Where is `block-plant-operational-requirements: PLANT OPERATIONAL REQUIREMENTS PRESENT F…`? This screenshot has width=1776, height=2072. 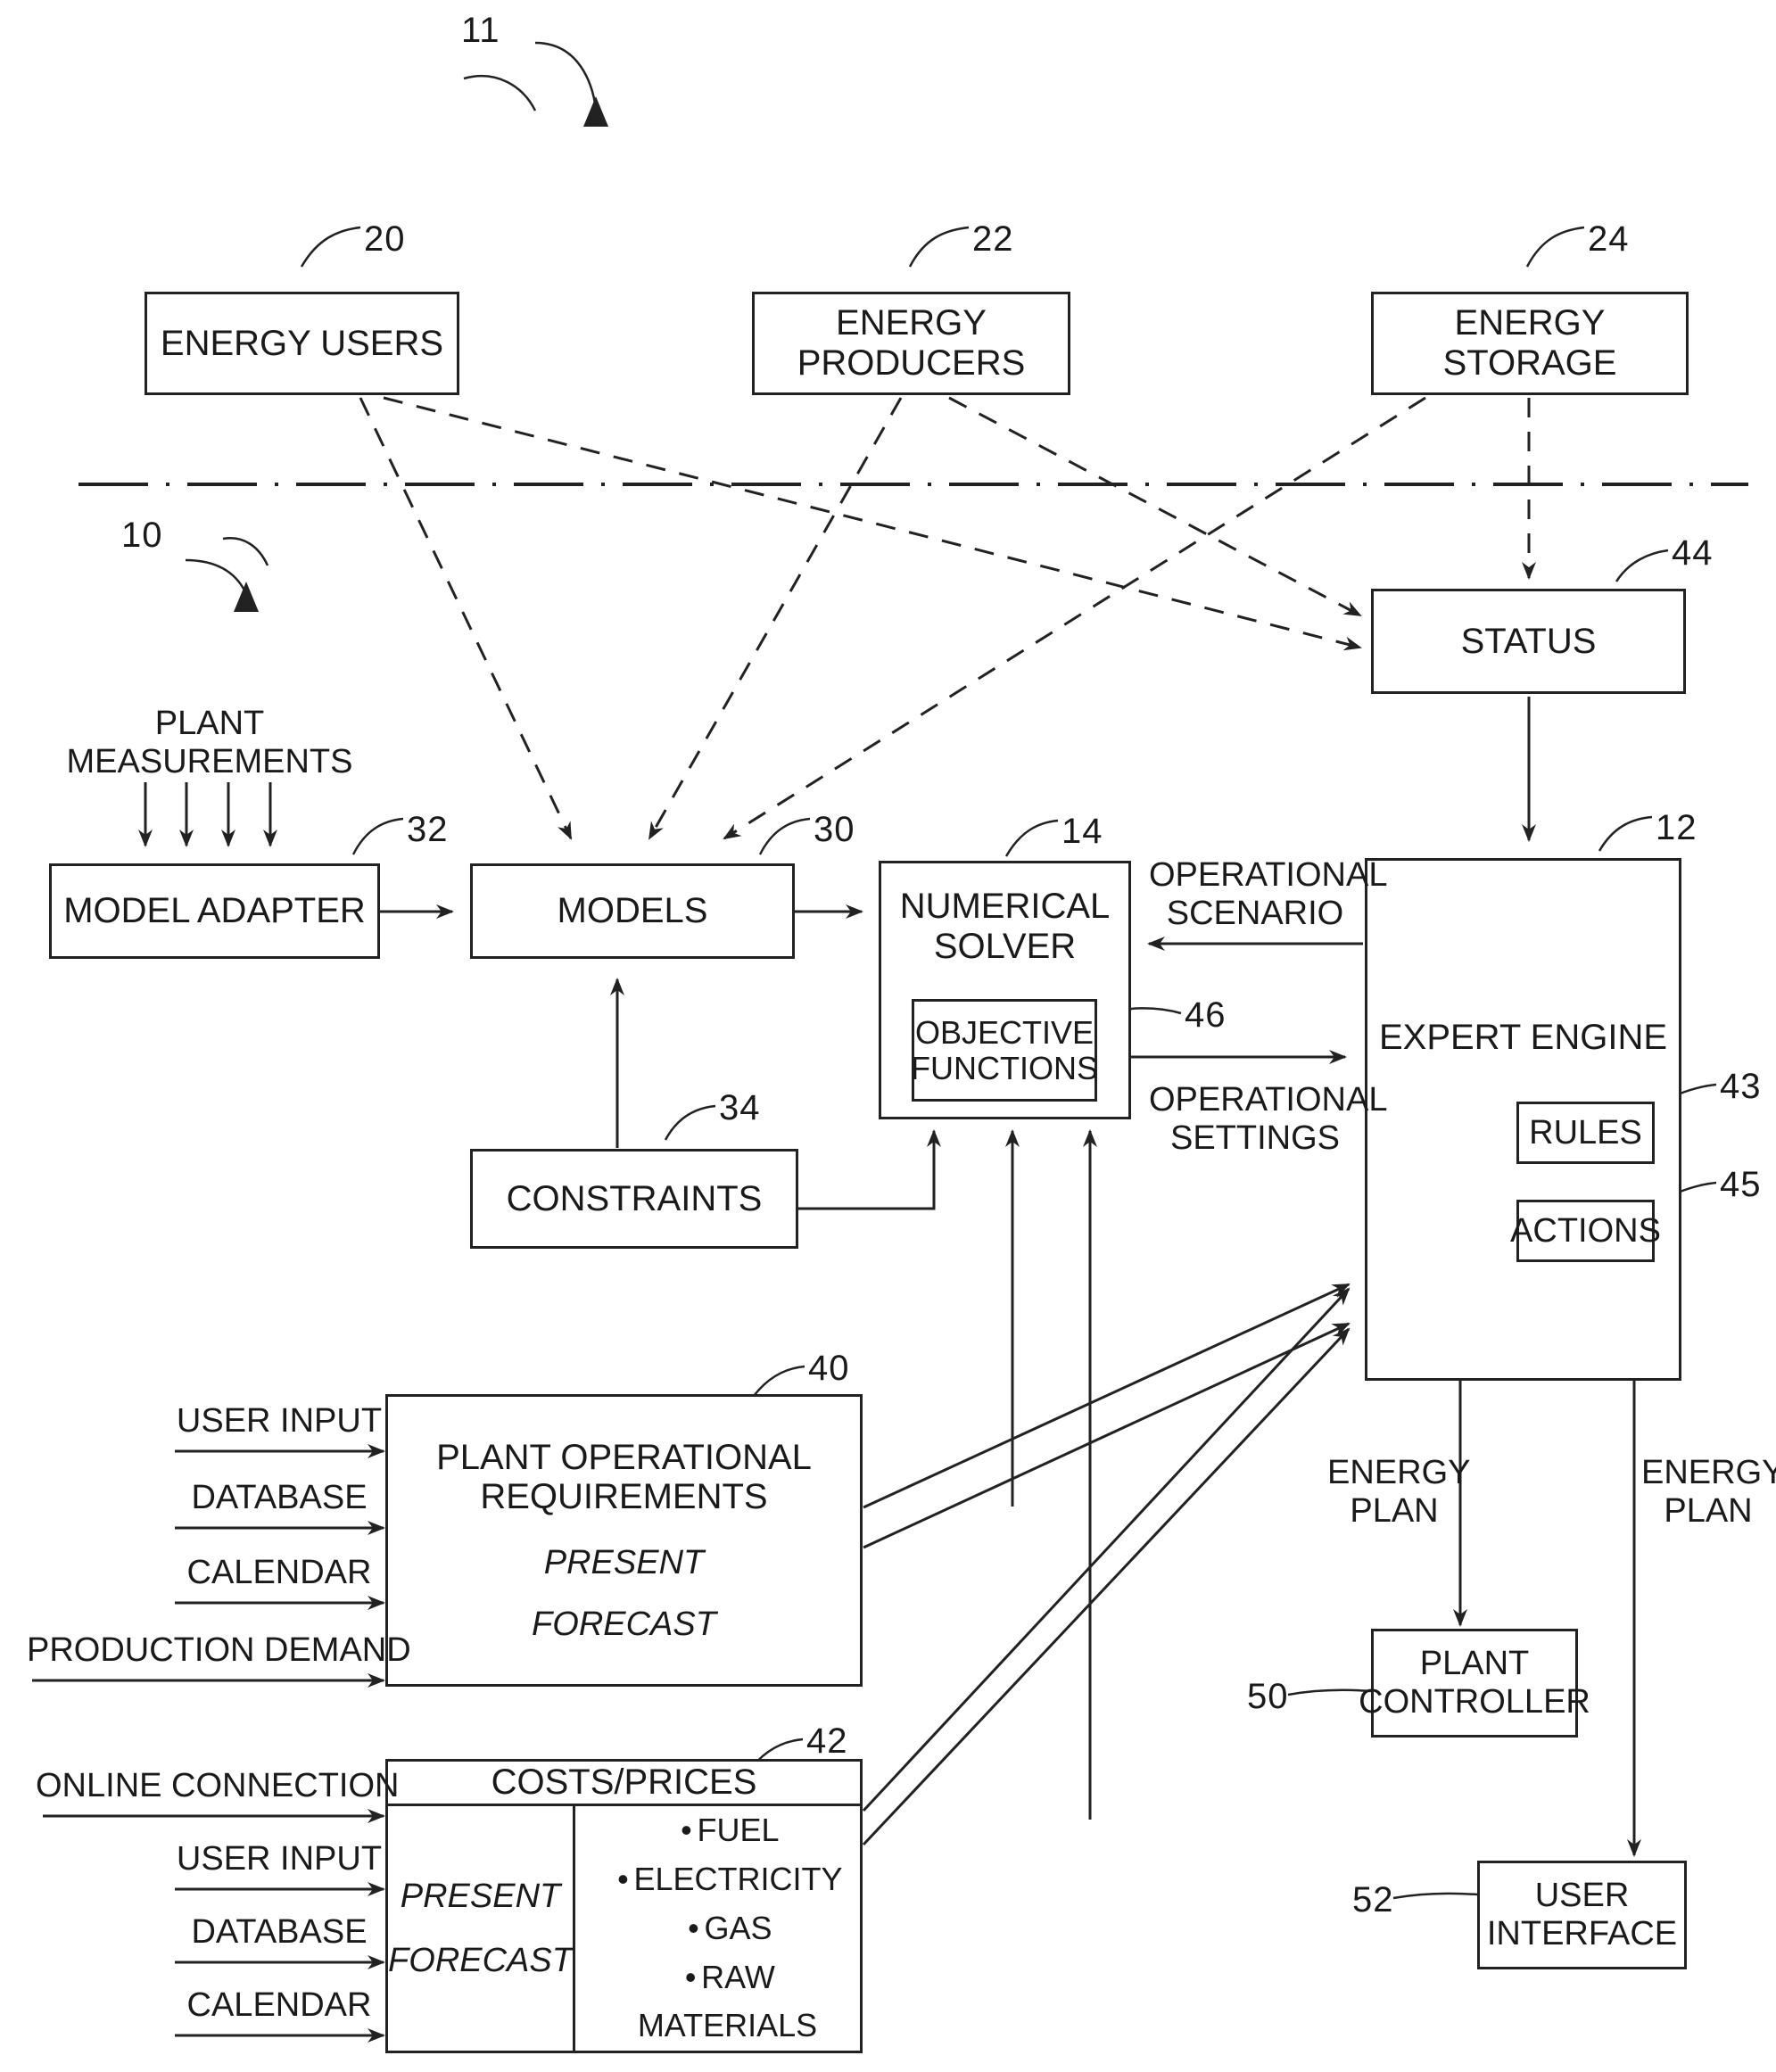 block-plant-operational-requirements: PLANT OPERATIONAL REQUIREMENTS PRESENT F… is located at coordinates (624, 1540).